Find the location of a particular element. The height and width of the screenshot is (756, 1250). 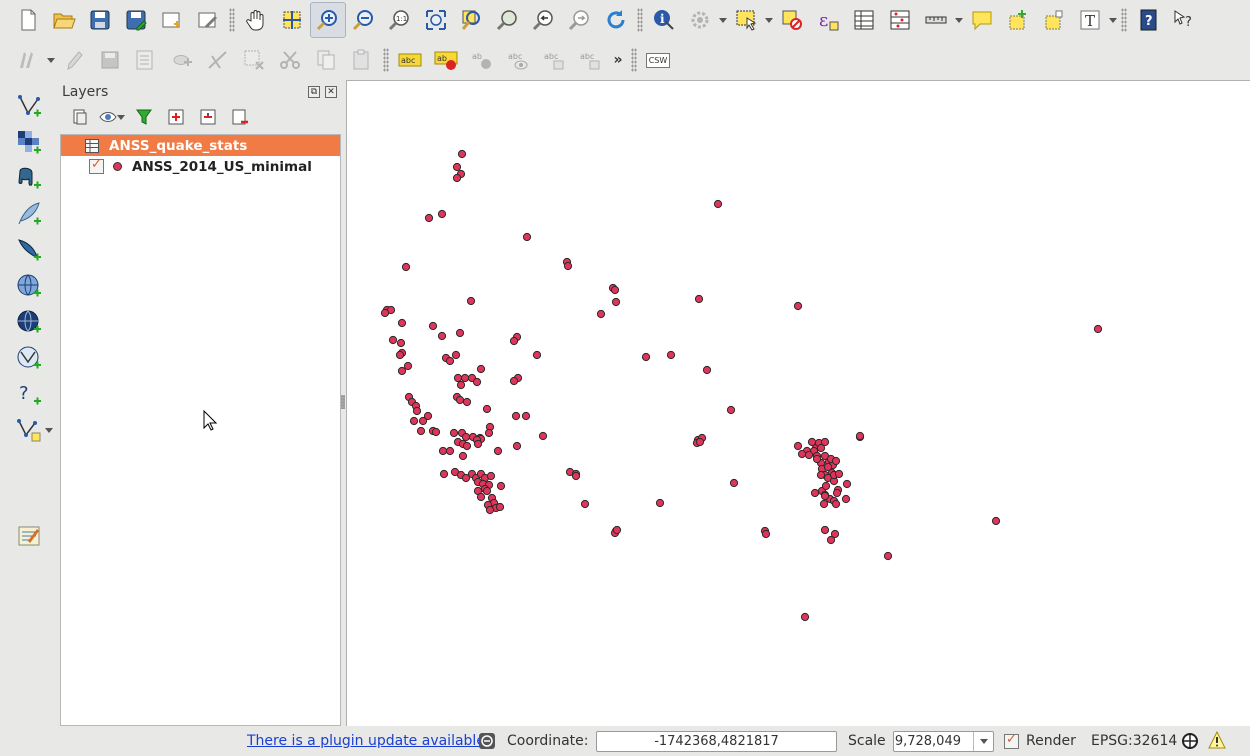

rotate-label-button: abc is located at coordinates (554, 60).